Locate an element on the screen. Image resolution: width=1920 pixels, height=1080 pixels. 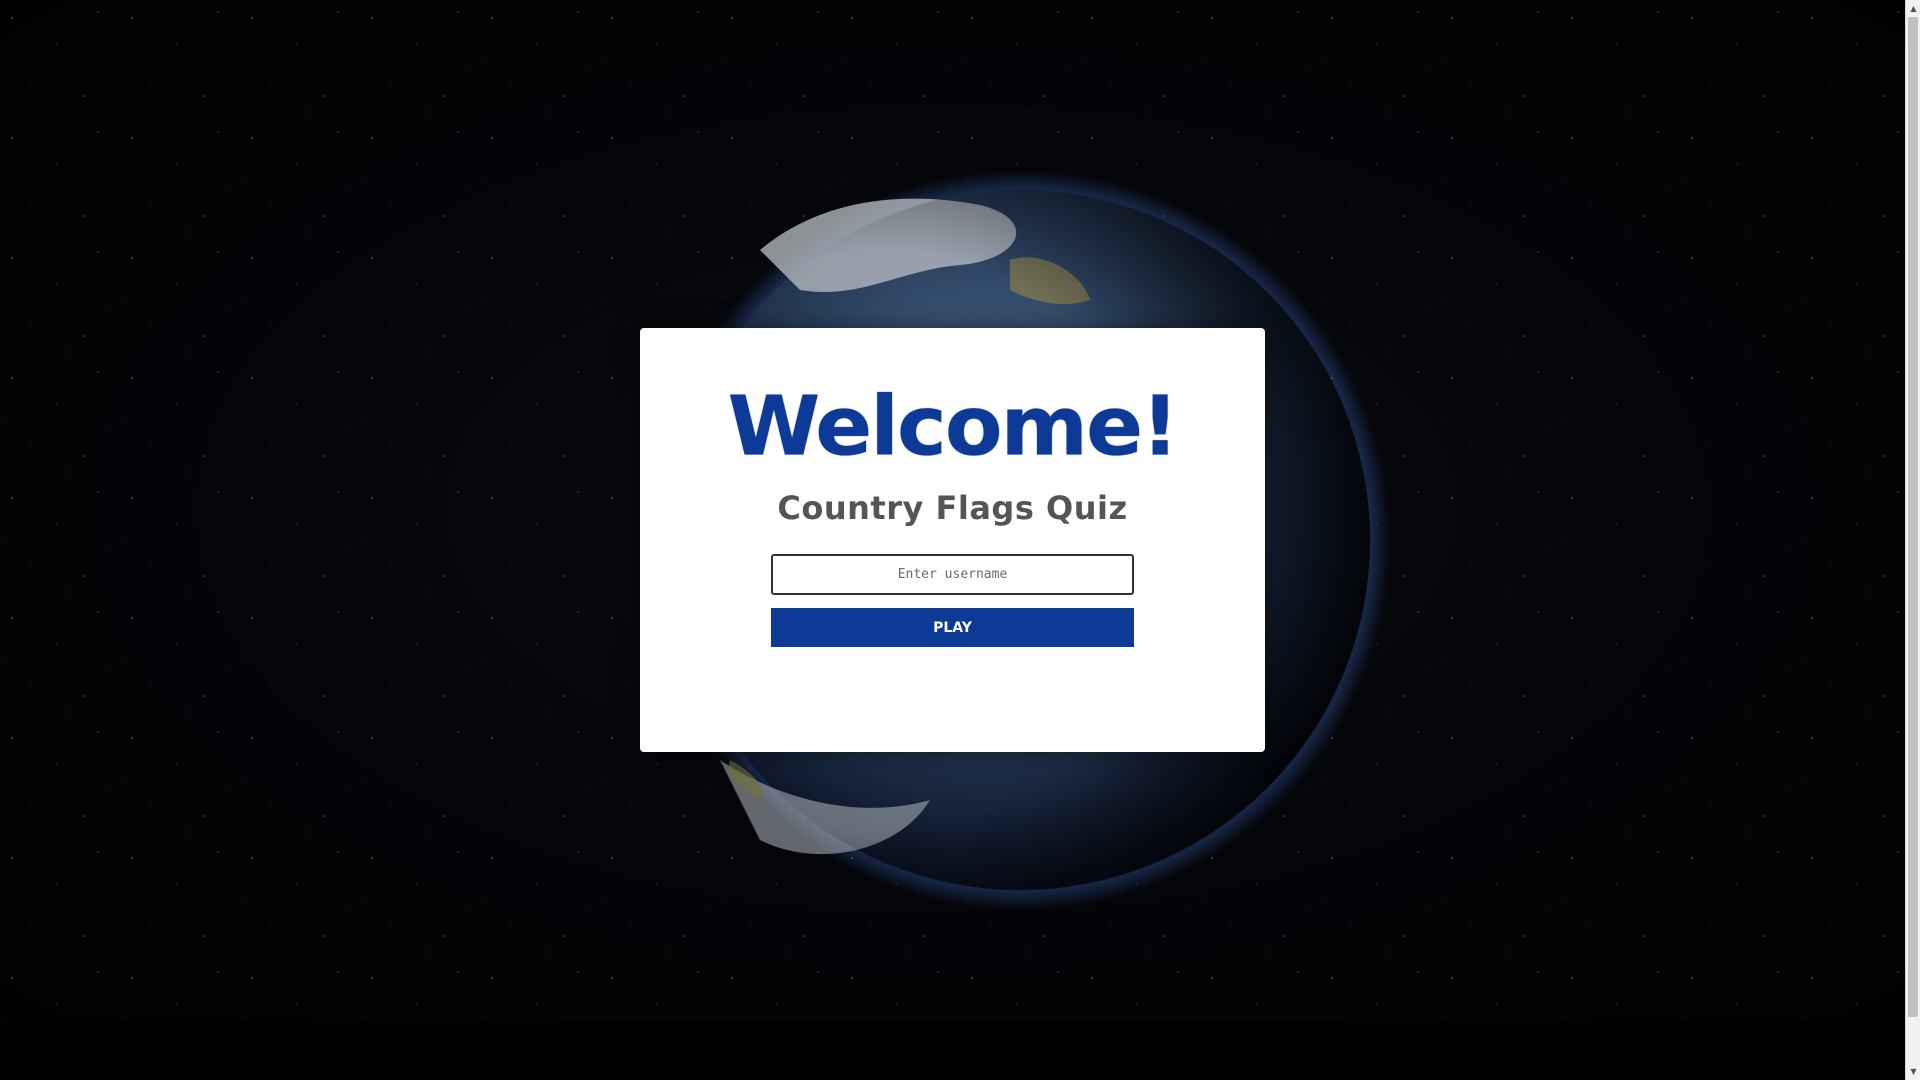
quiz-subtitle: Country Flags Quiz is located at coordinates (952, 508).